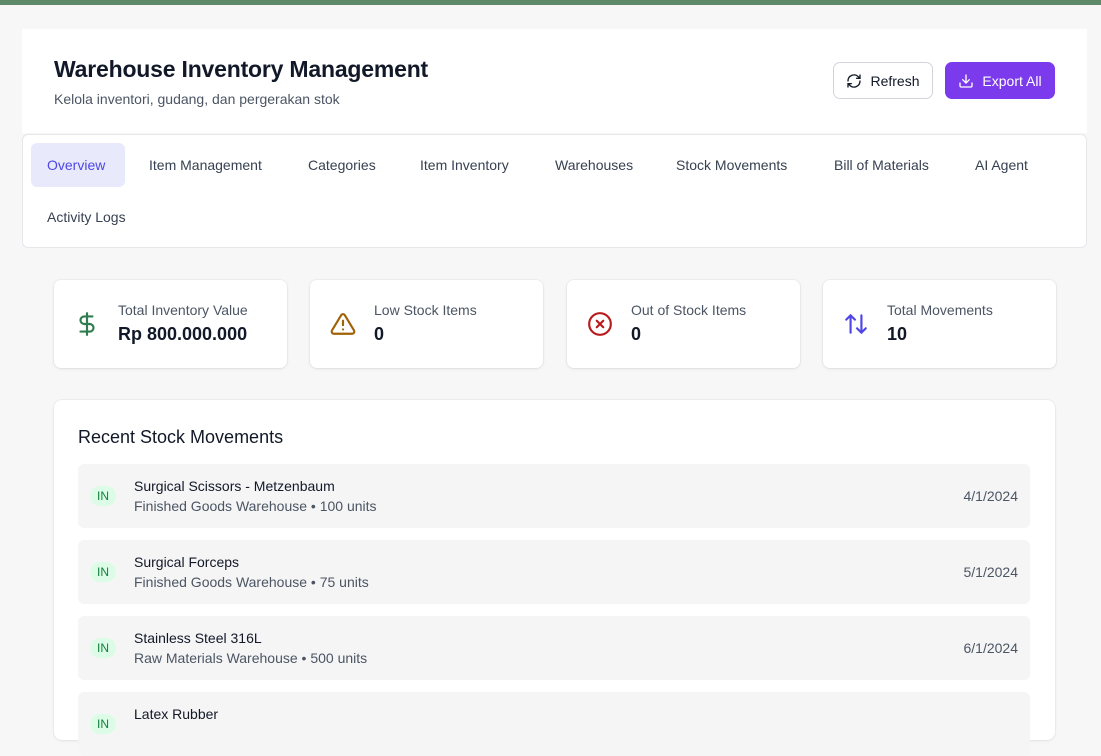  Describe the element at coordinates (87, 324) in the screenshot. I see `dollar-icon` at that location.